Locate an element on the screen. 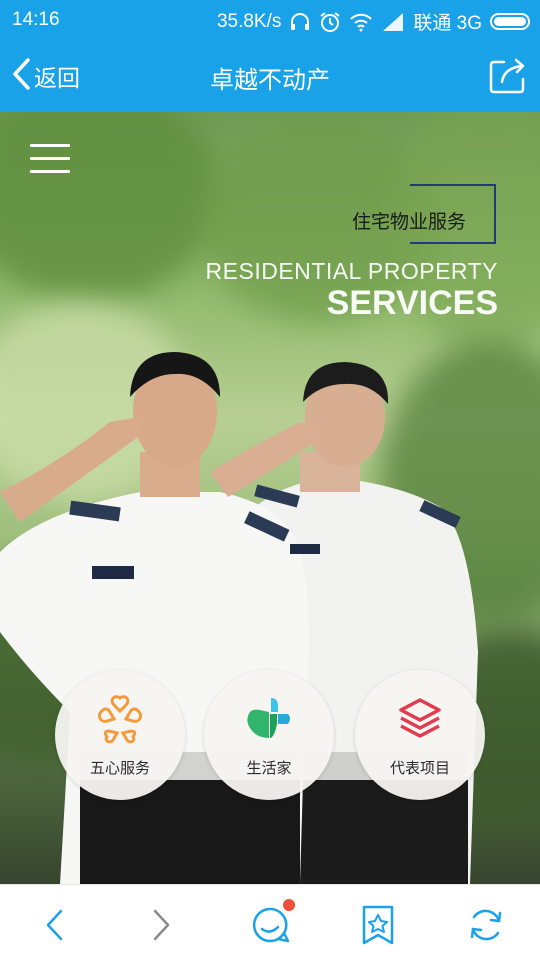  service-subtitle-en: RESIDENTIAL PROPERTY is located at coordinates (351, 271).